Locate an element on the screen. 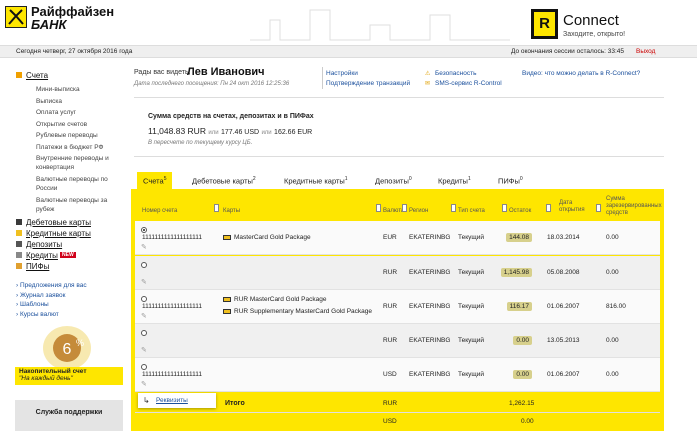 This screenshot has height=431, width=697. card-name: RUR MasterCard Gold Package is located at coordinates (280, 299).